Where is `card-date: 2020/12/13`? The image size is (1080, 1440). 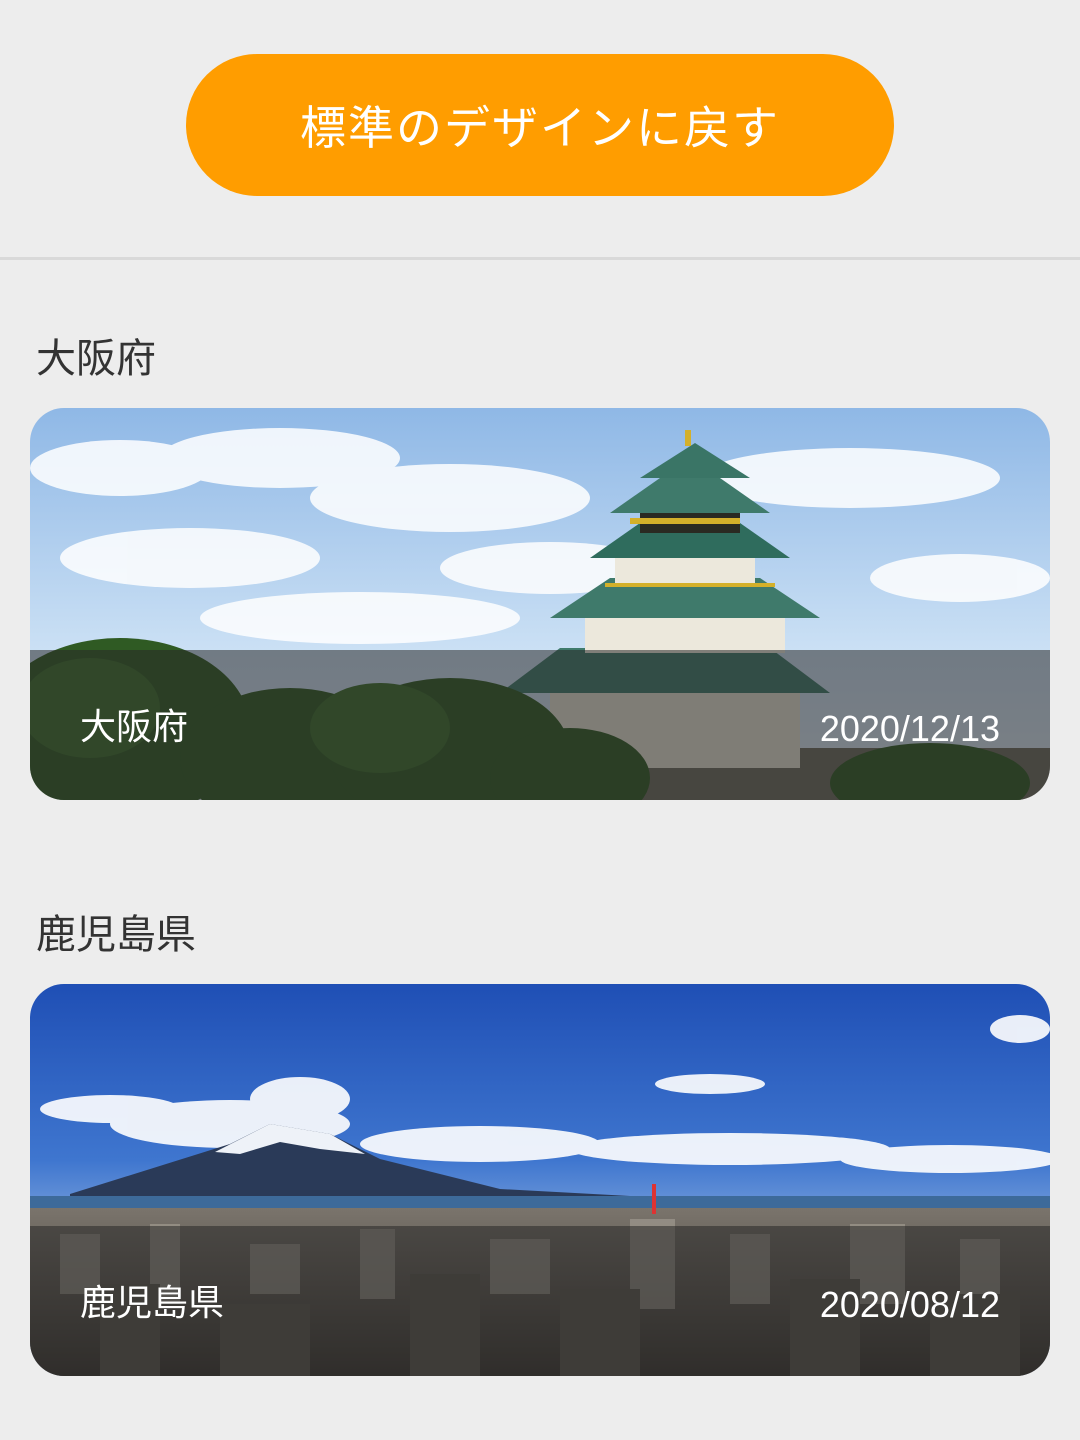 card-date: 2020/12/13 is located at coordinates (909, 728).